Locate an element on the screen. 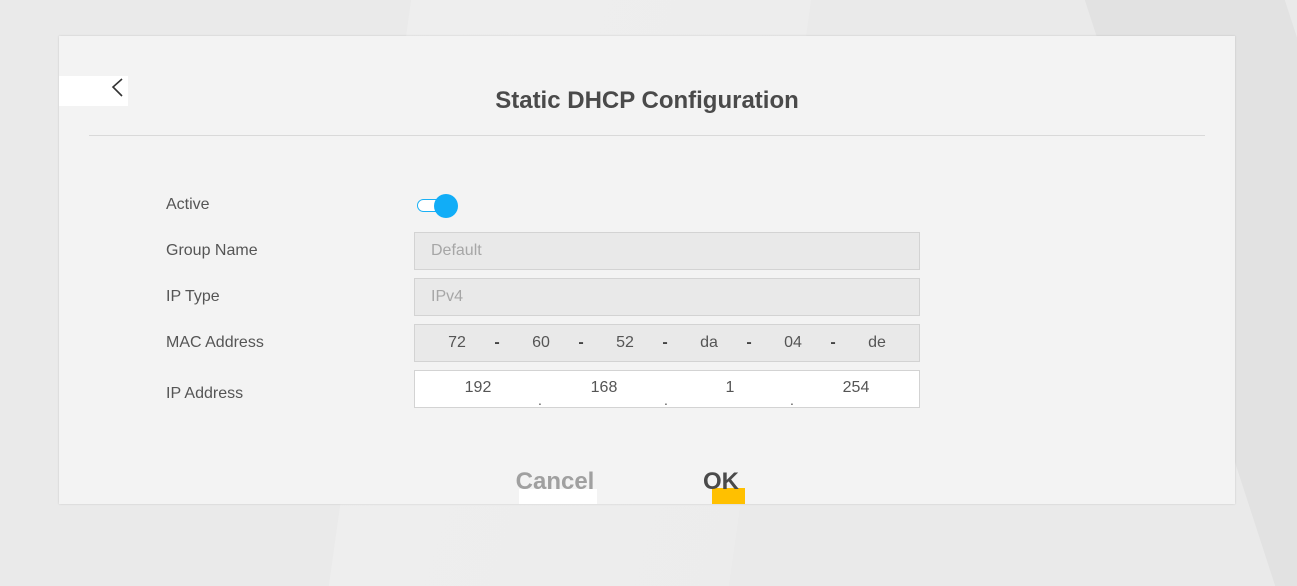 This screenshot has width=1297, height=586. toggle-knob is located at coordinates (446, 206).